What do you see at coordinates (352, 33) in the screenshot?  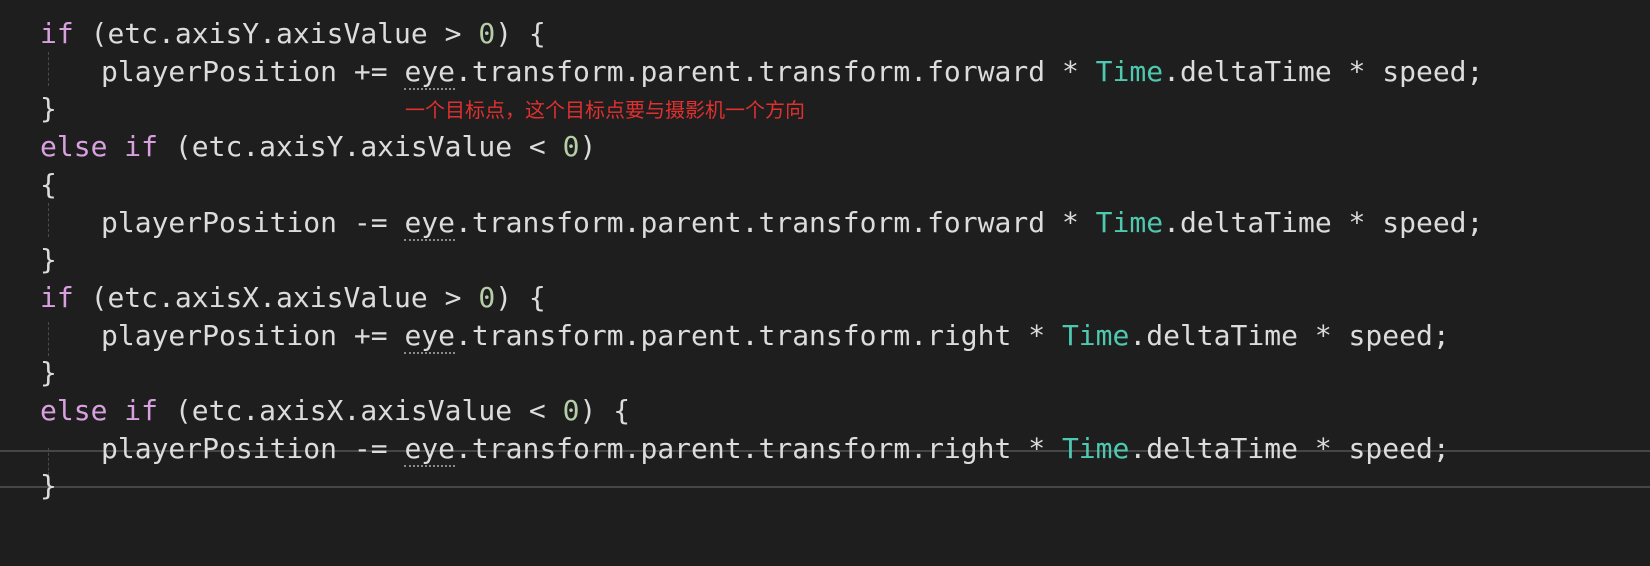 I see `identifier-axisValue: axisValue` at bounding box center [352, 33].